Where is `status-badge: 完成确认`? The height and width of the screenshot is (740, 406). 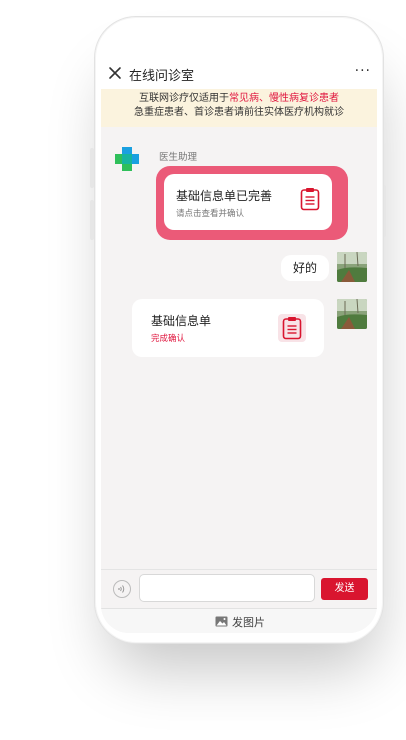 status-badge: 完成确认 is located at coordinates (168, 339).